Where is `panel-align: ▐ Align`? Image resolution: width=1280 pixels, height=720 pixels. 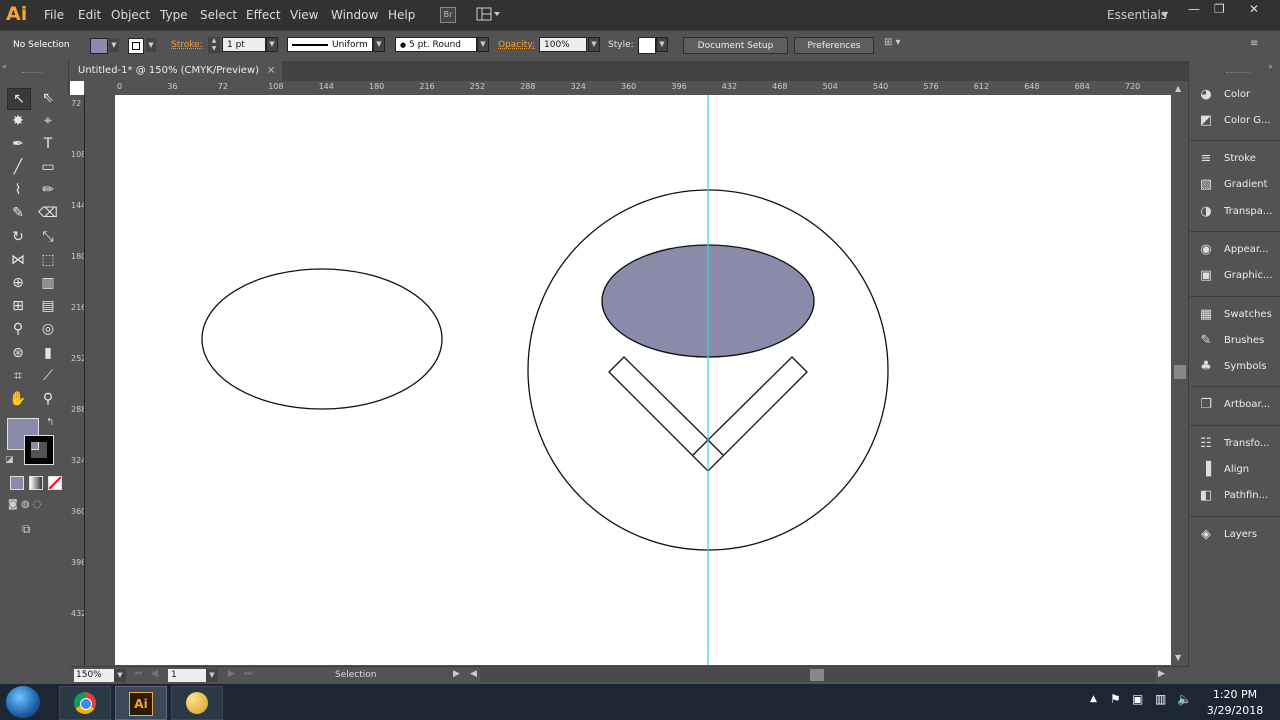 panel-align: ▐ Align is located at coordinates (1238, 470).